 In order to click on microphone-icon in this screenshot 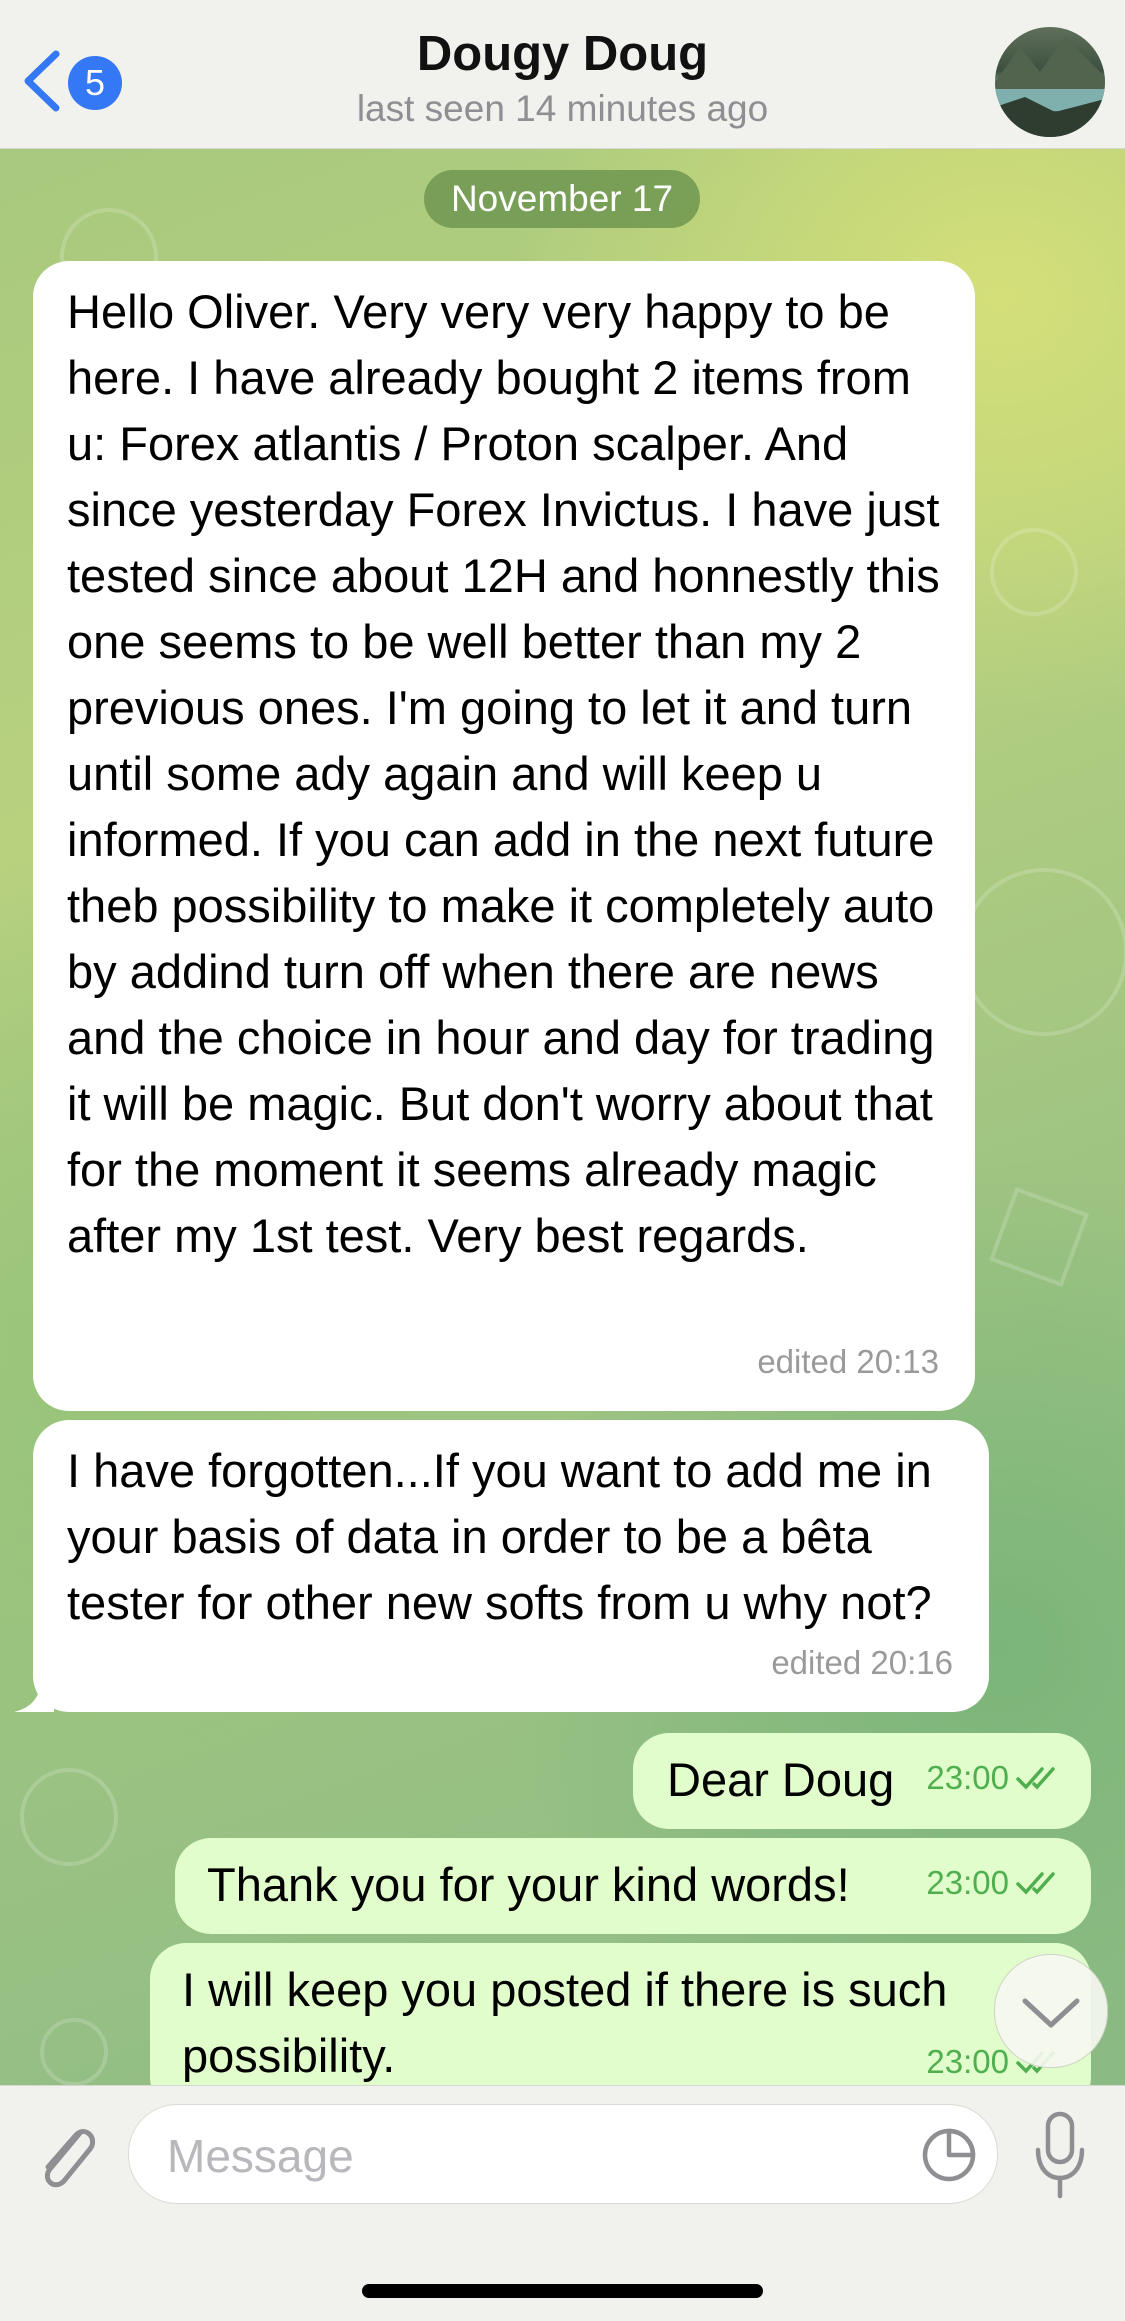, I will do `click(1060, 2156)`.